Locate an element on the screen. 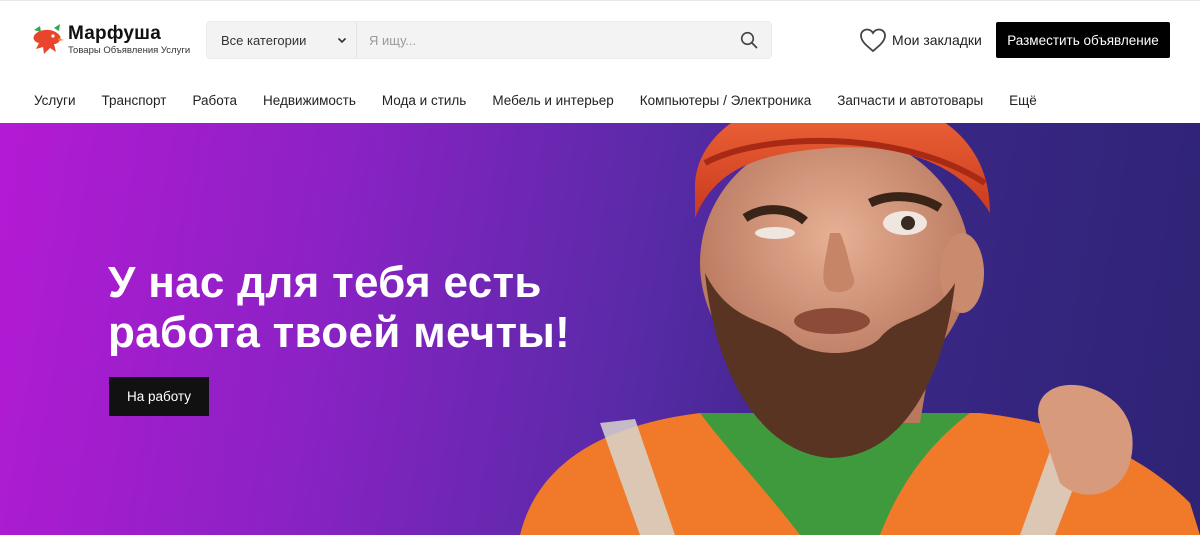 Image resolution: width=1200 pixels, height=535 pixels. search-icon is located at coordinates (749, 40).